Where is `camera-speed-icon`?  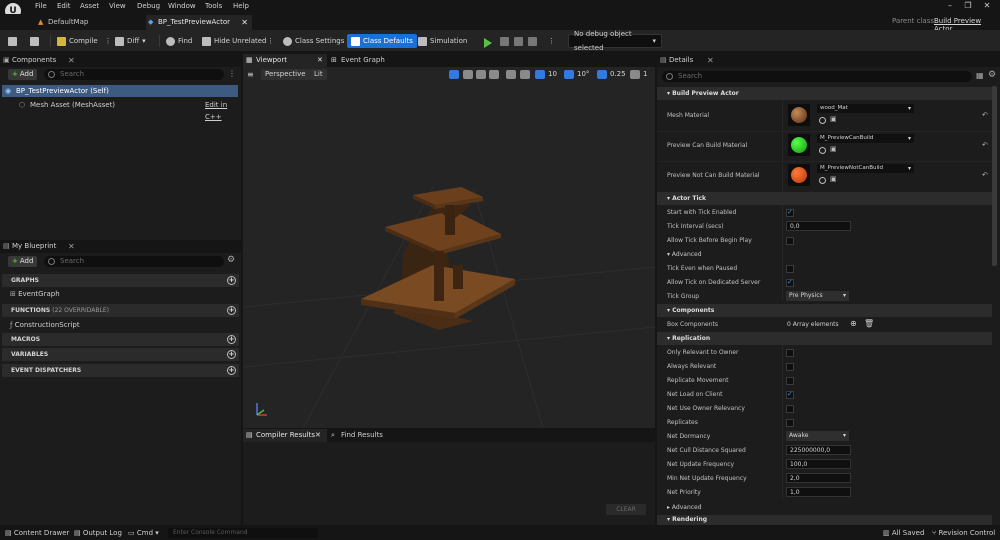 camera-speed-icon is located at coordinates (635, 74).